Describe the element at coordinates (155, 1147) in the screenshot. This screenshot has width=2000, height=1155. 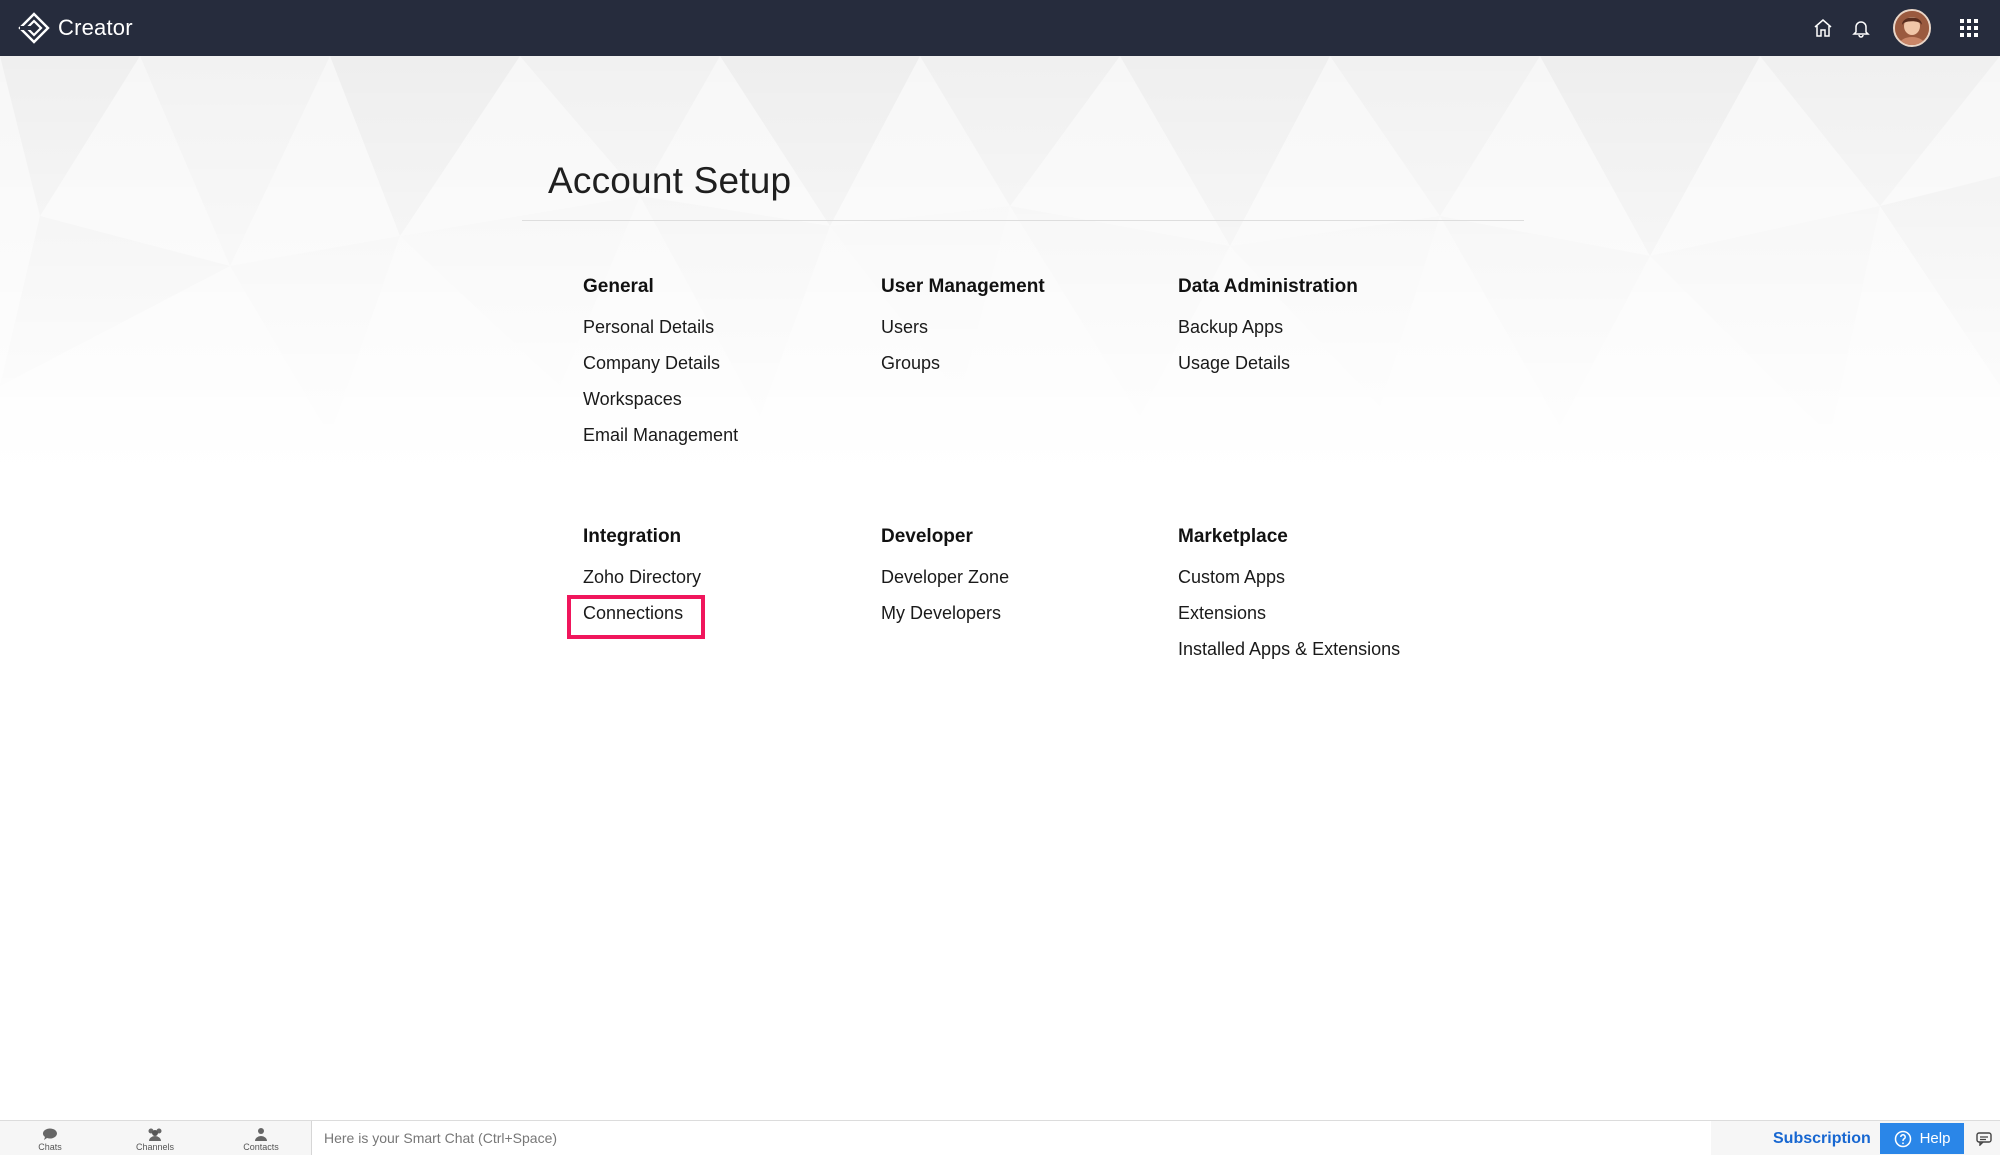
I see `nav-label: Channels` at that location.